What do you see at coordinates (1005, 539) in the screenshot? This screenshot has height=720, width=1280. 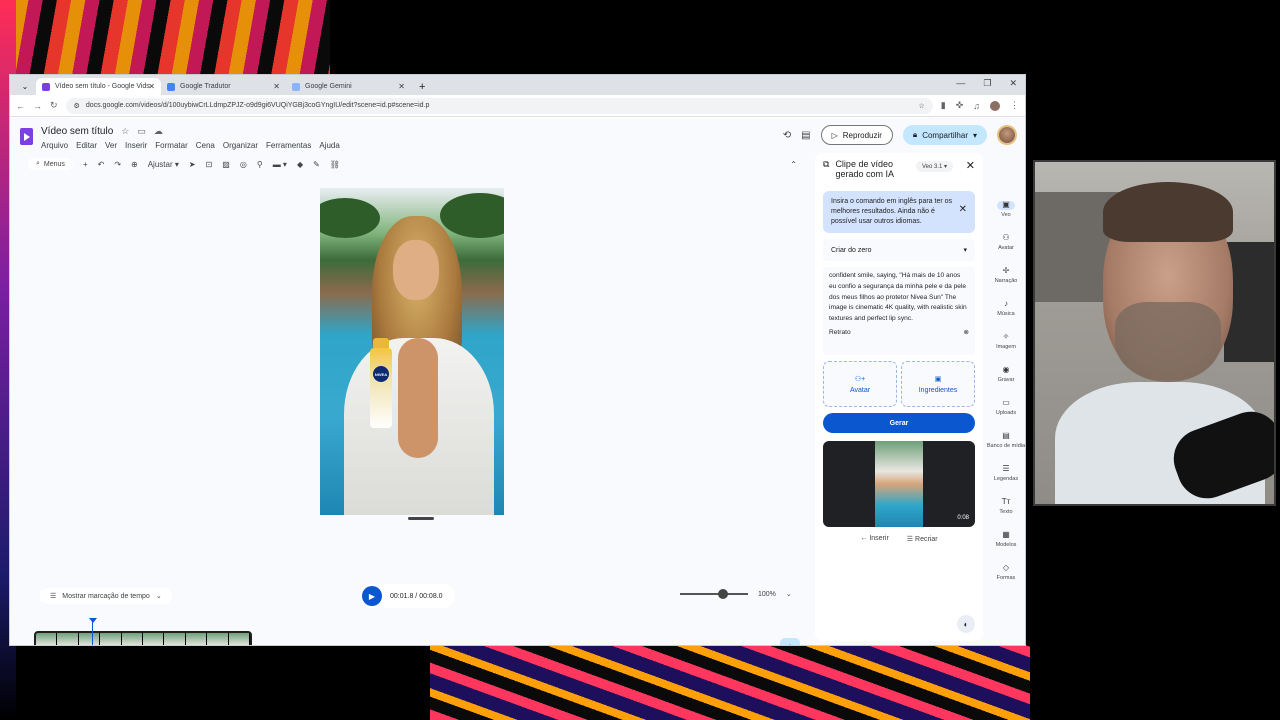 I see `rail-item-templates: ▦ Modelos` at bounding box center [1005, 539].